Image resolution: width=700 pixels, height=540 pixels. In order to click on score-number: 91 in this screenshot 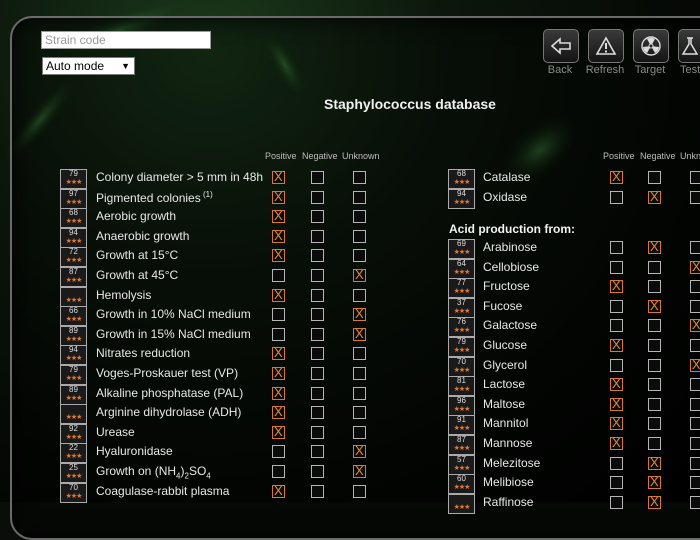, I will do `click(461, 420)`.